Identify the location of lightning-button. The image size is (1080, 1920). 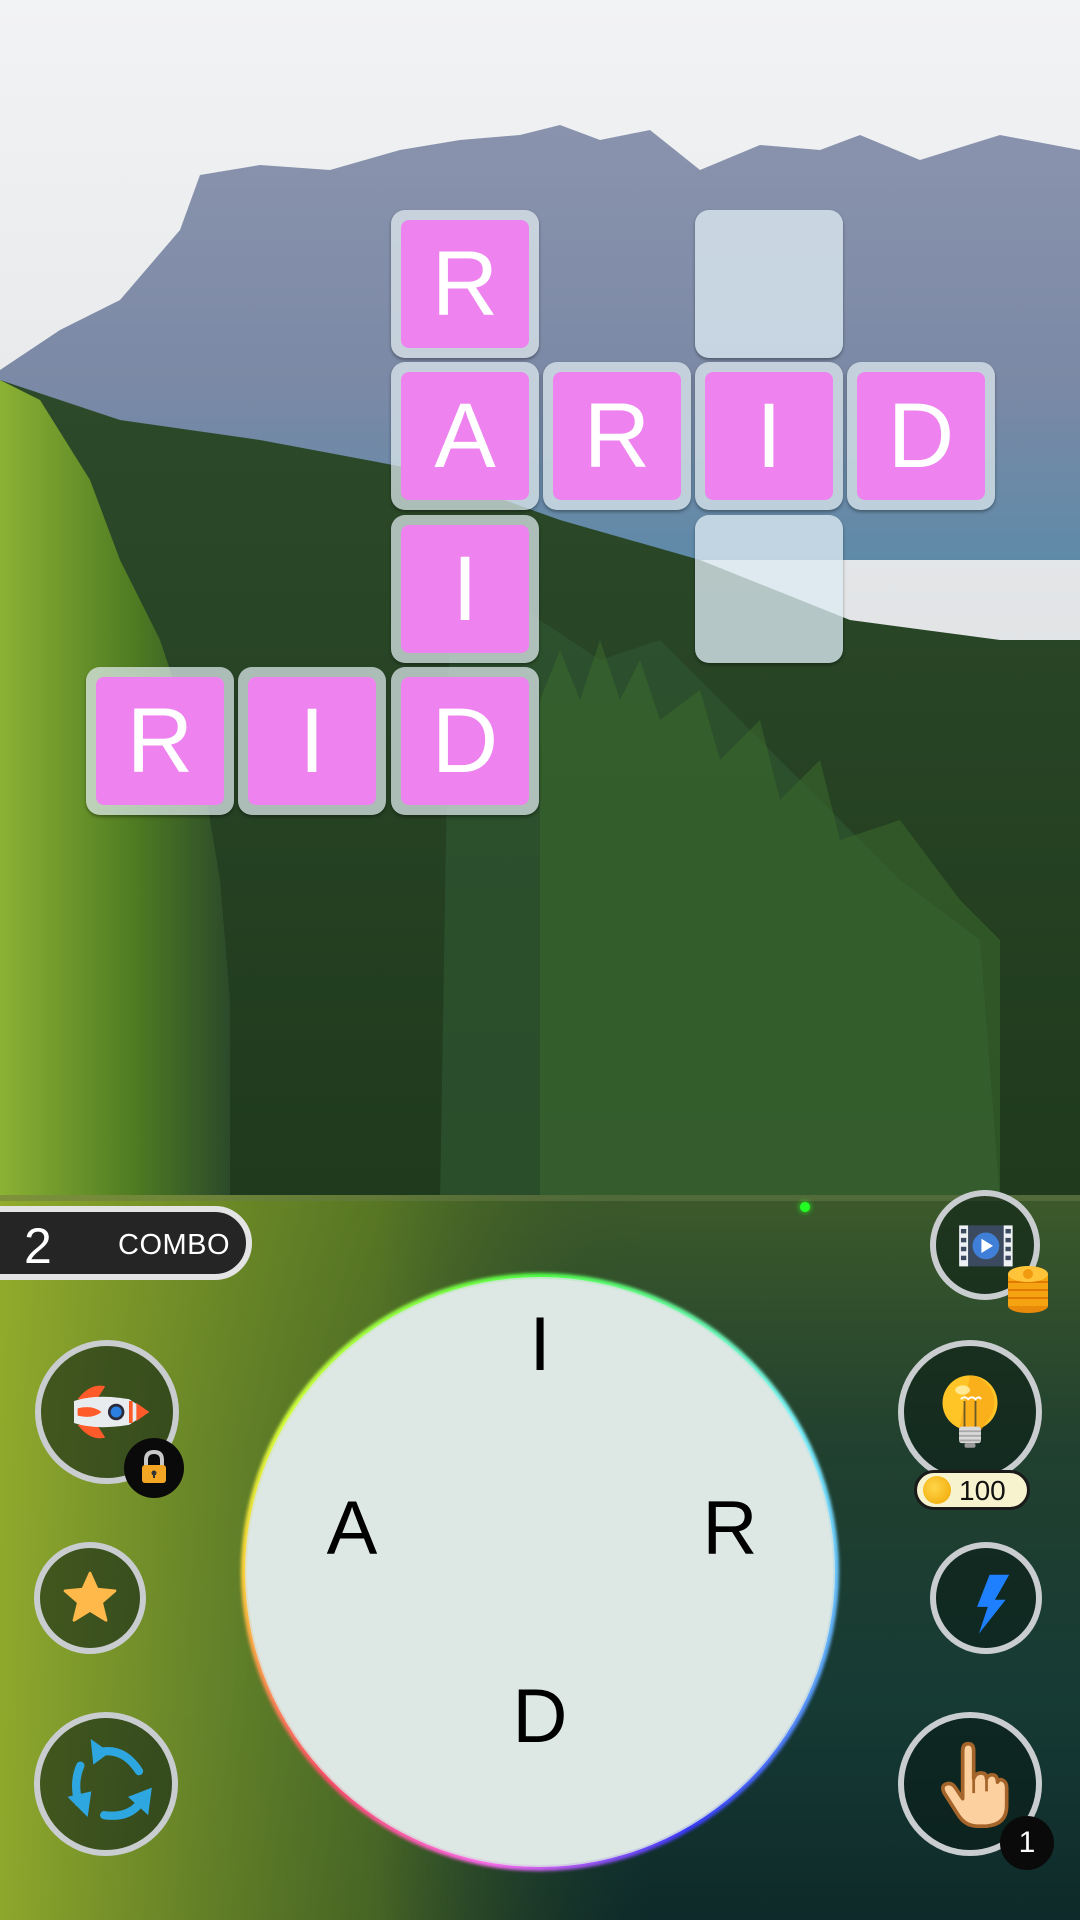
(986, 1598).